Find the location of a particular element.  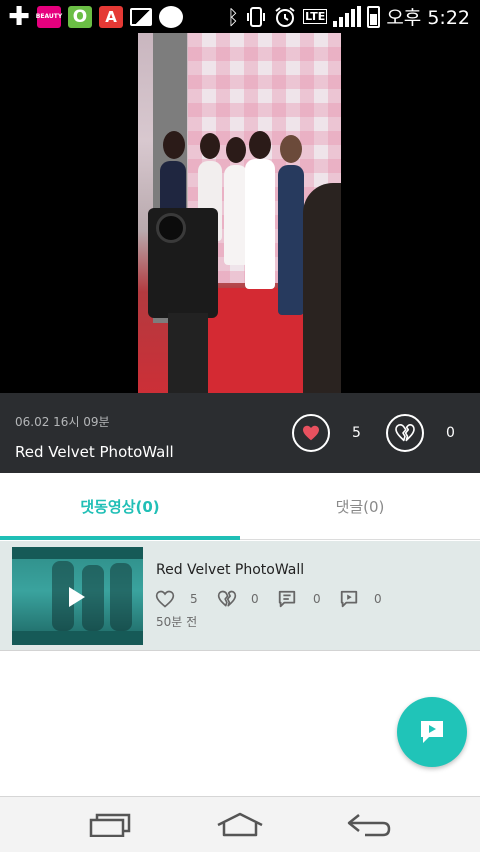

system-icons: ᛒ LTE 오후 5:22 is located at coordinates (348, 16).